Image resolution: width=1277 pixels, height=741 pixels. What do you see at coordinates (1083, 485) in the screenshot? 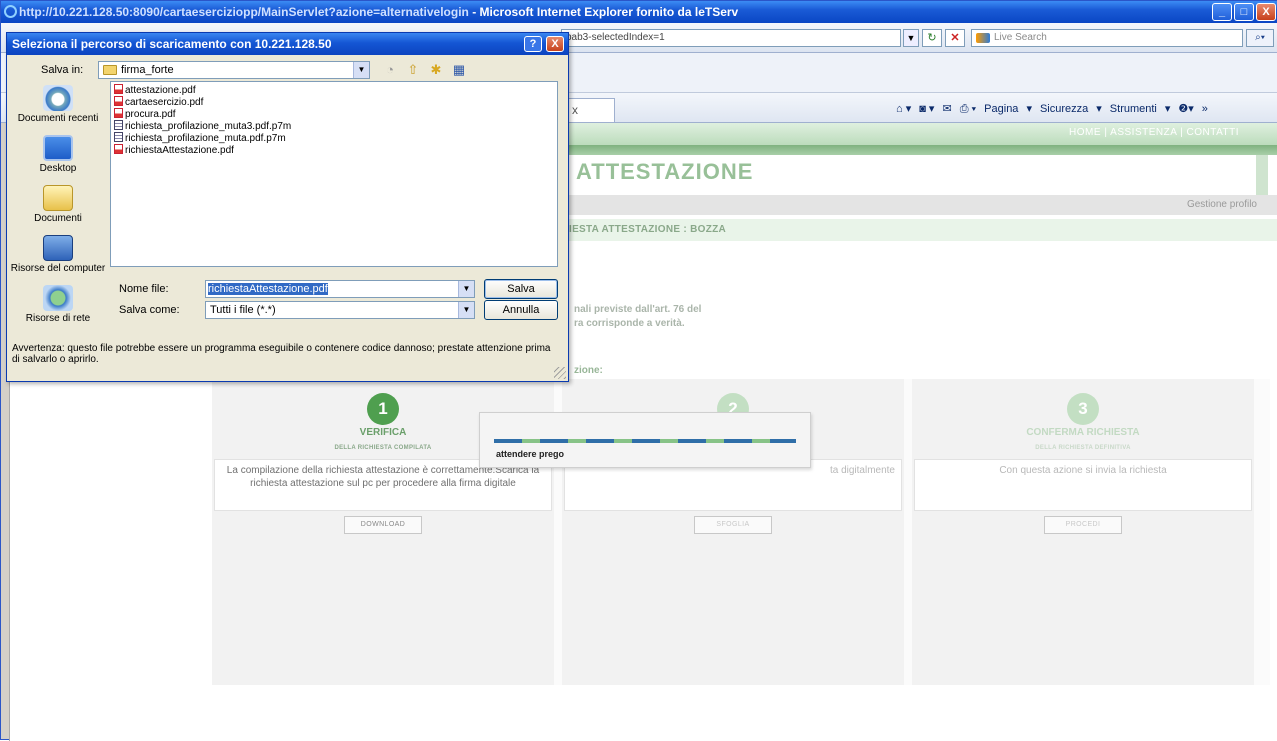
I see `step-description: Con questa azione si invia la richiesta` at bounding box center [1083, 485].